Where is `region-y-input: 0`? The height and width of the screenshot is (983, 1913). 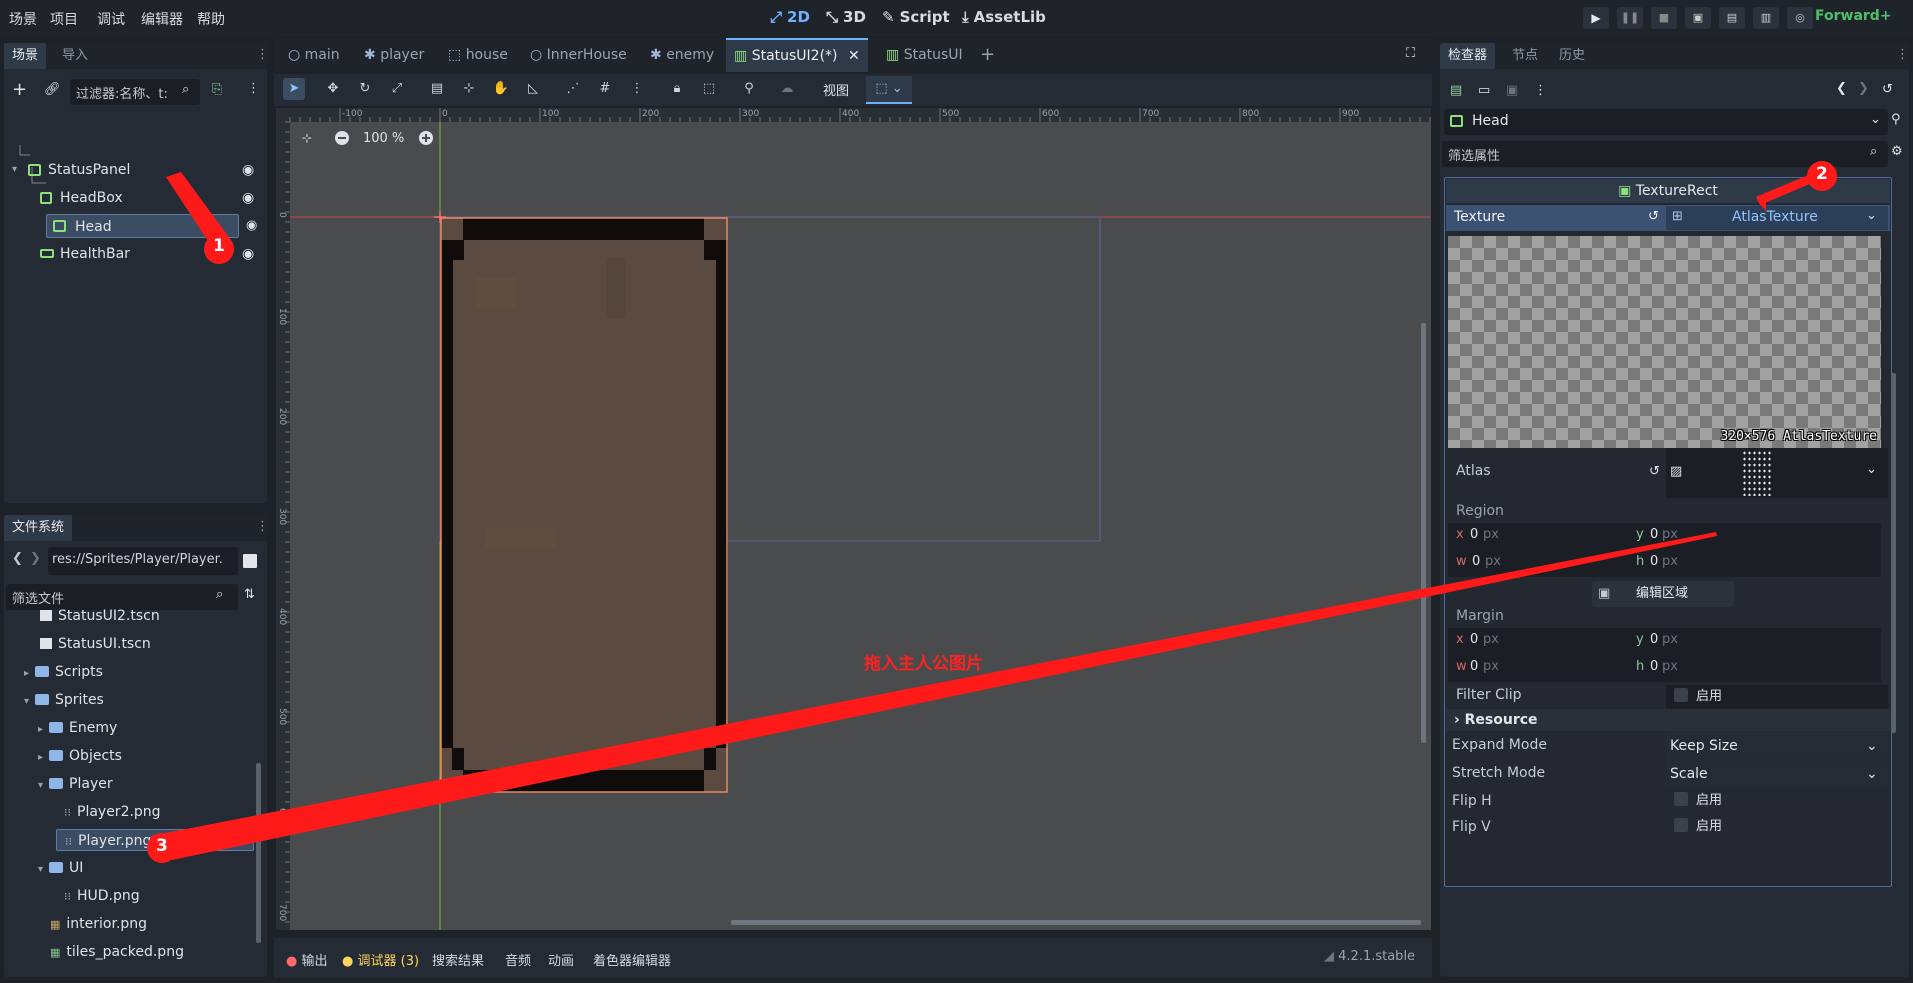
region-y-input: 0 is located at coordinates (1654, 534).